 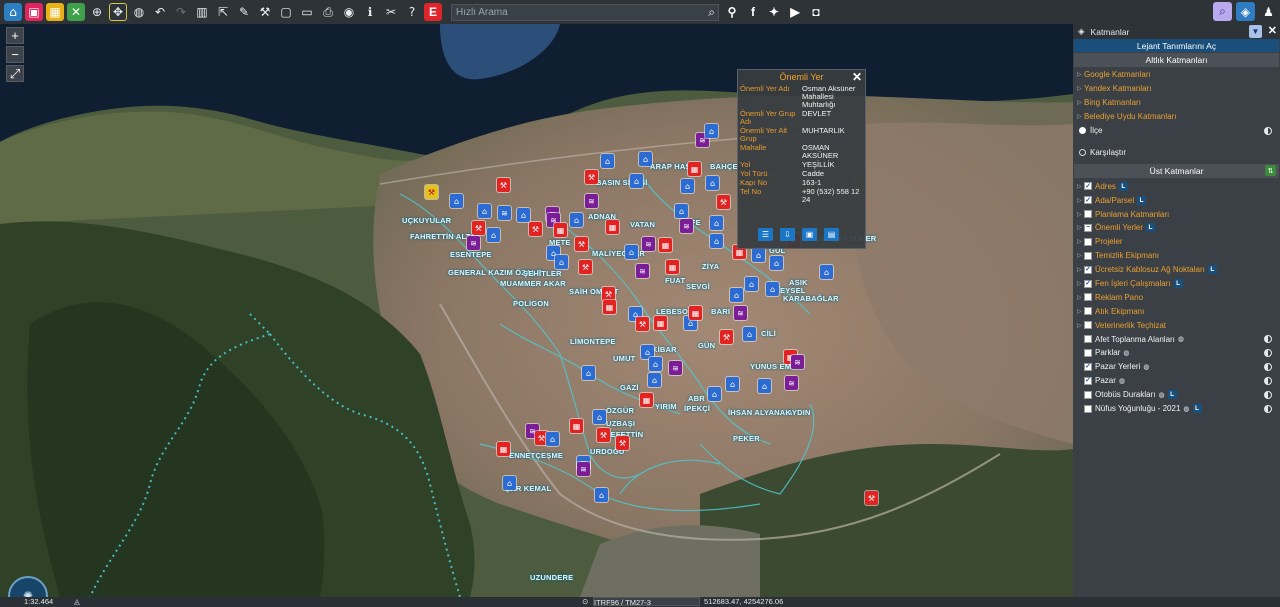 I want to click on redo-icon: ↷, so click(x=181, y=12).